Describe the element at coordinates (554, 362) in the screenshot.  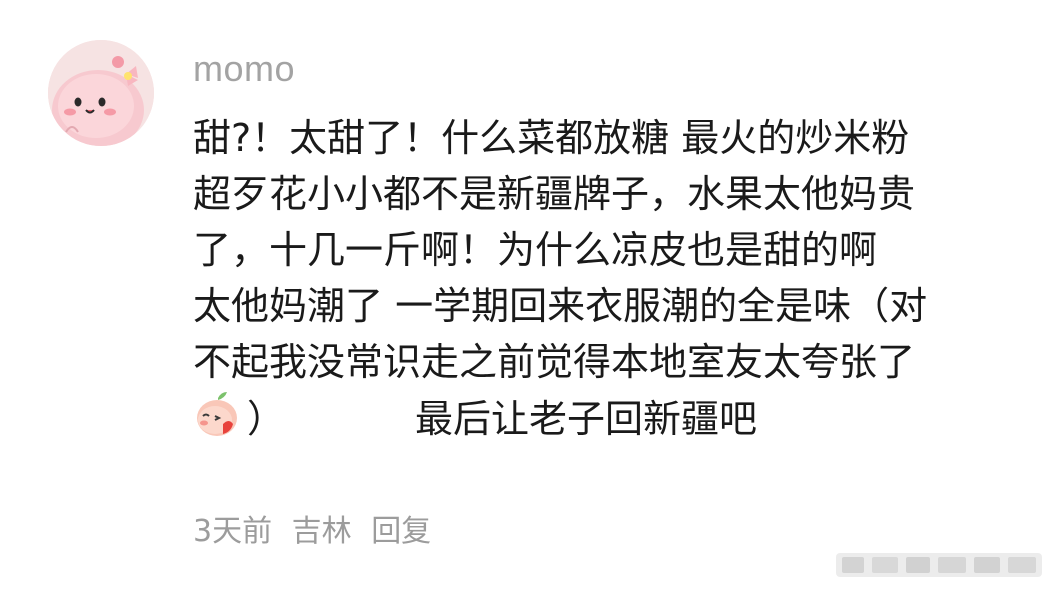
I see `comment-line: 不起我没常识走之前觉得本地室友太夸张了` at that location.